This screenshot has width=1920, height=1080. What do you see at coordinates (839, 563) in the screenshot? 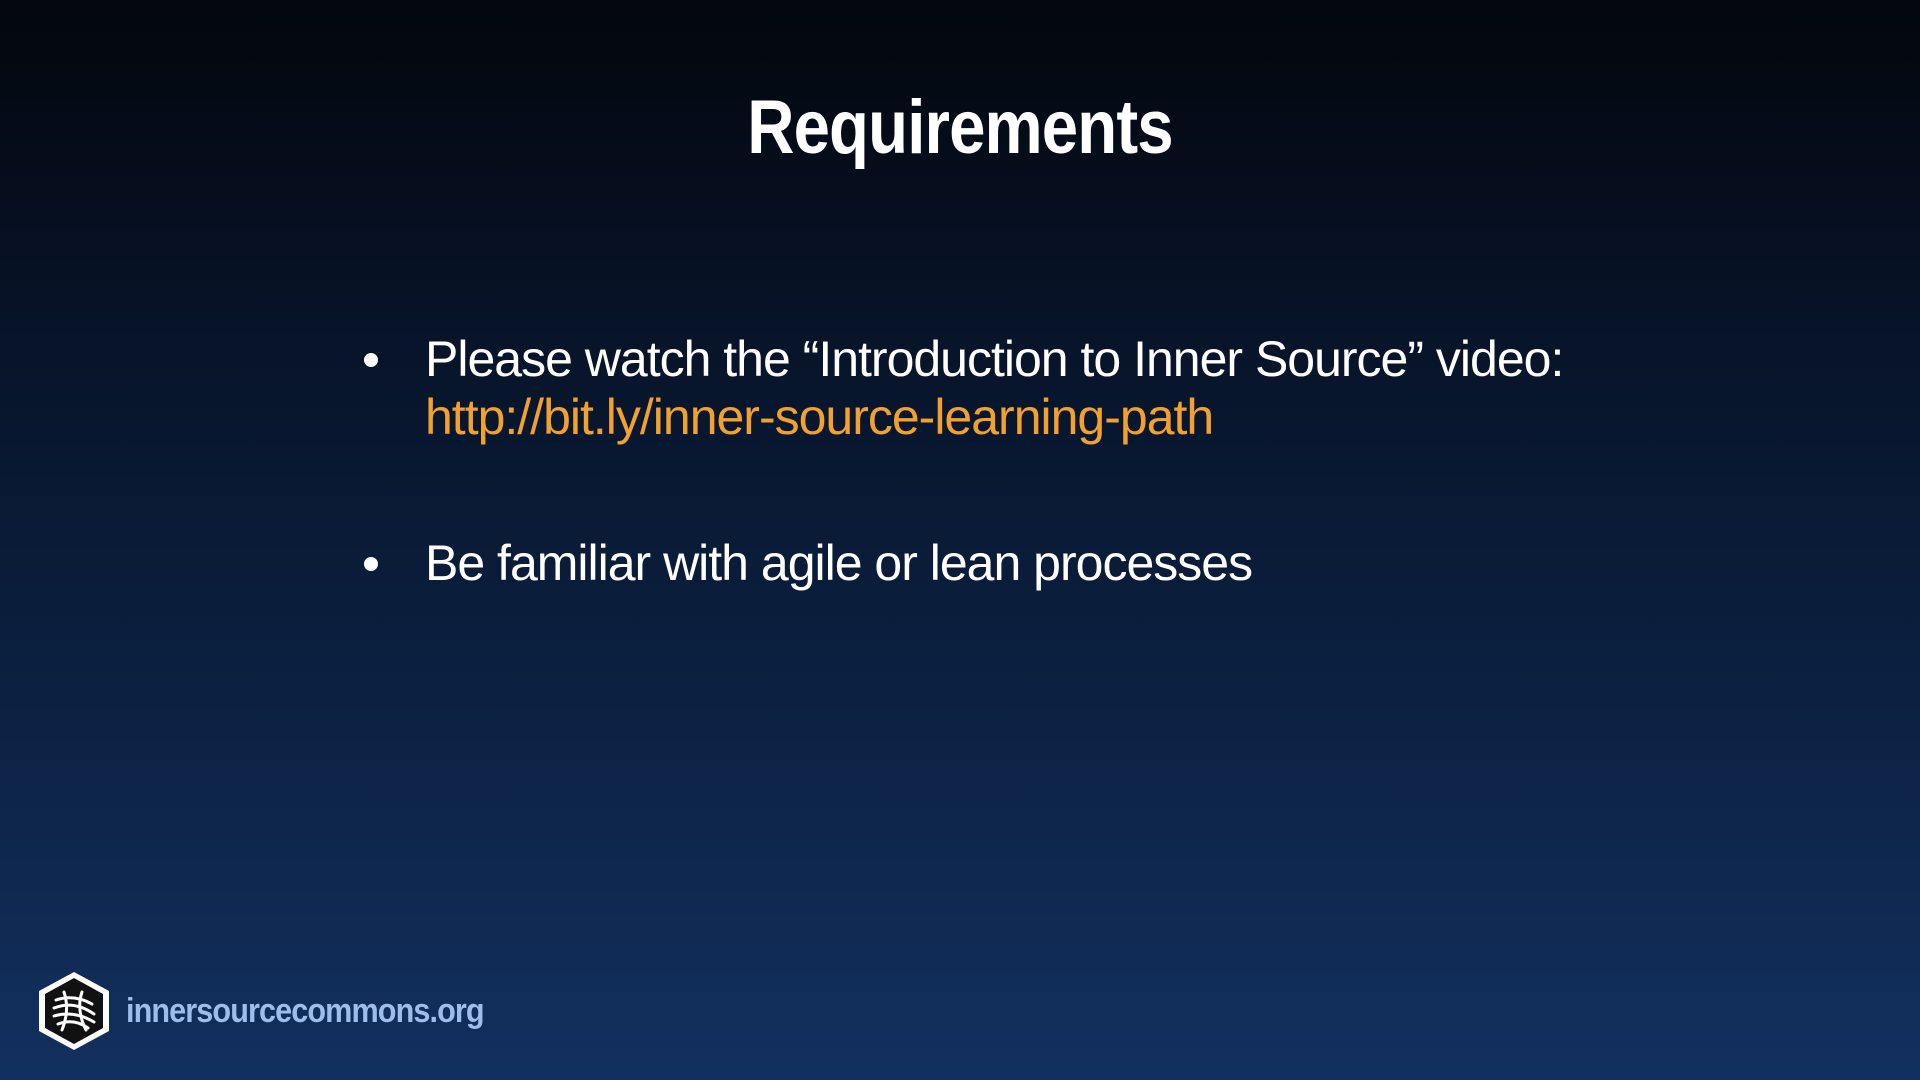
I see `bullet-text: Be familiar with agile or lean processes` at bounding box center [839, 563].